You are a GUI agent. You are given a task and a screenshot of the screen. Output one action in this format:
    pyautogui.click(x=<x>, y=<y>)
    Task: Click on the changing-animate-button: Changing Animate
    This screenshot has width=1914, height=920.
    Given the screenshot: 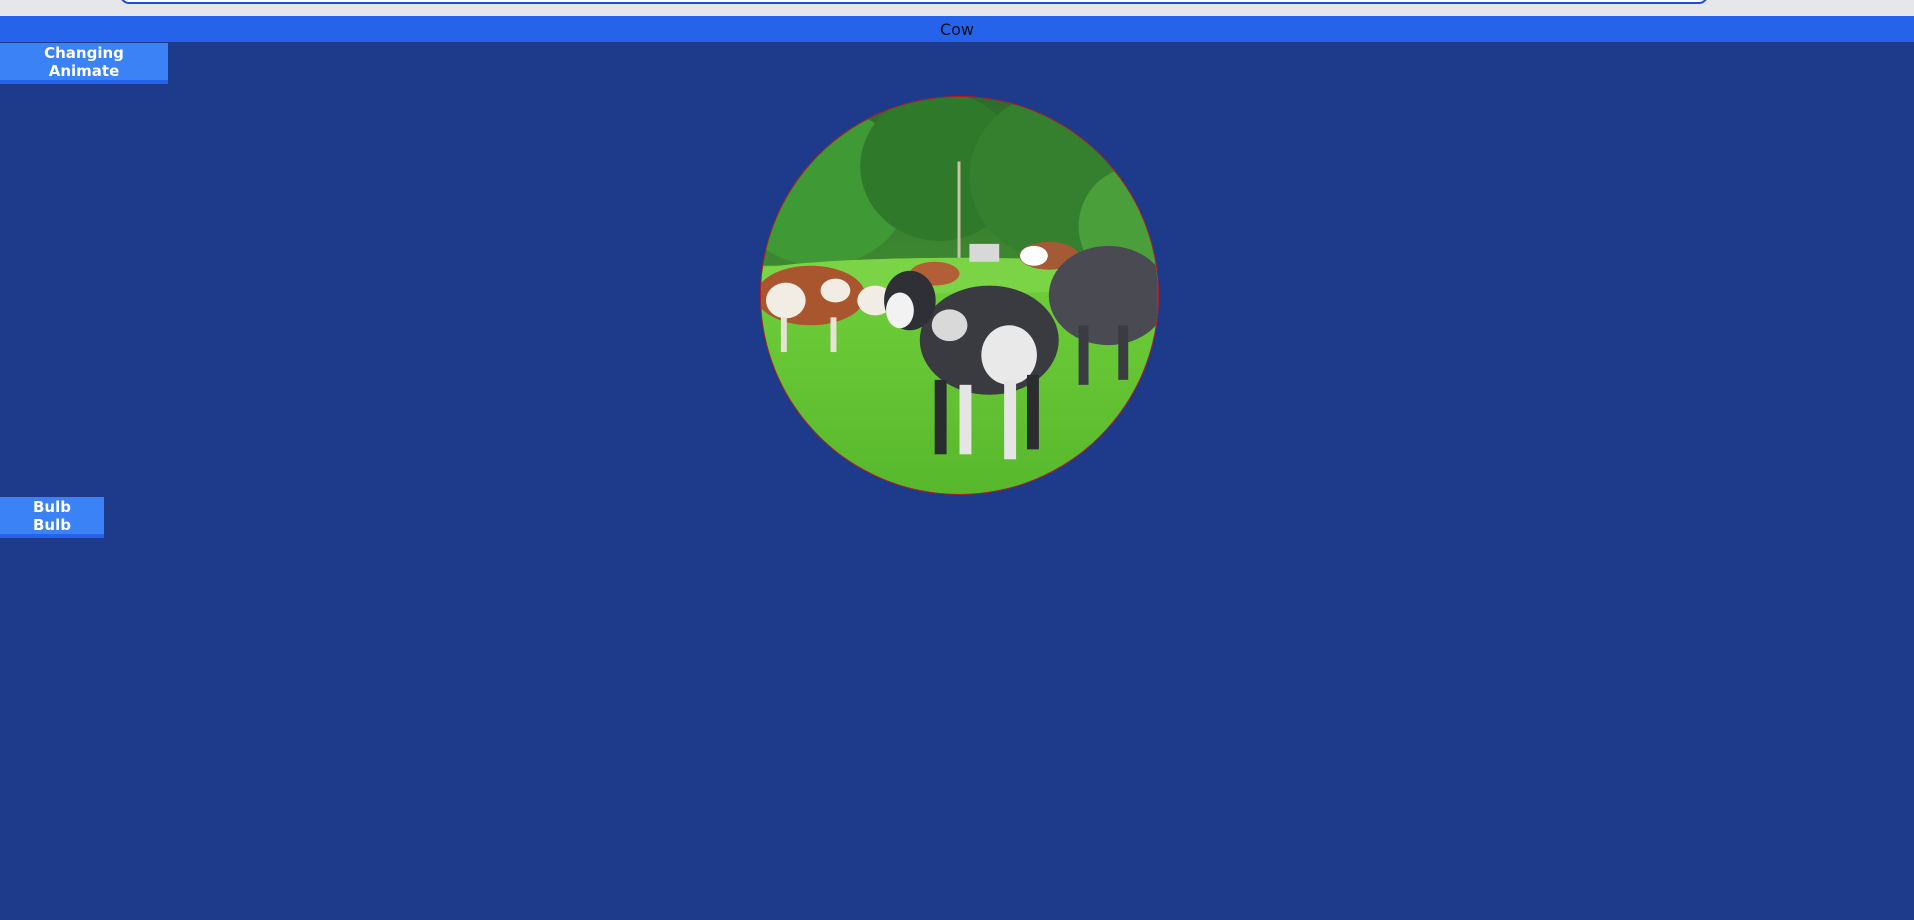 What is the action you would take?
    pyautogui.click(x=84, y=63)
    